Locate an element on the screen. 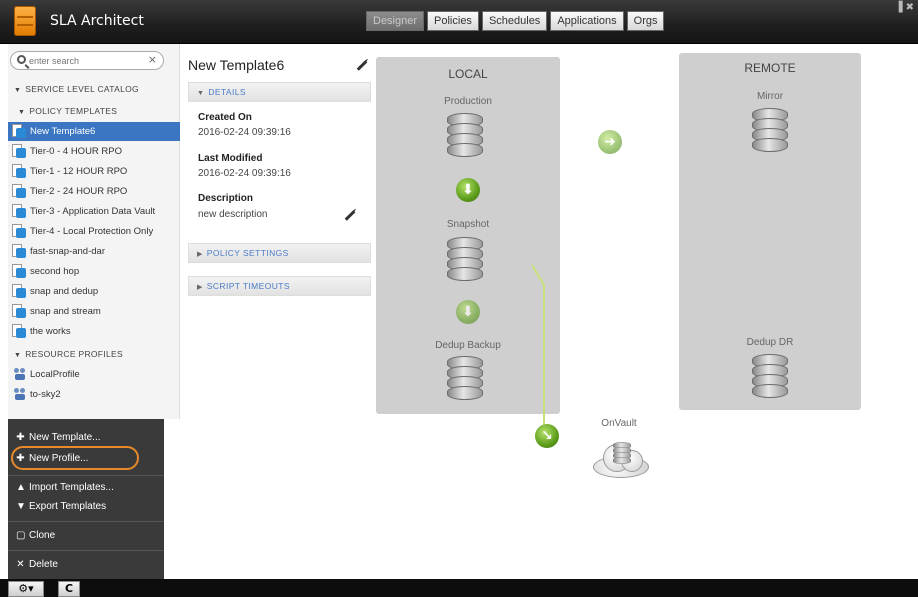  template-item: snap and dedup is located at coordinates (94, 291).